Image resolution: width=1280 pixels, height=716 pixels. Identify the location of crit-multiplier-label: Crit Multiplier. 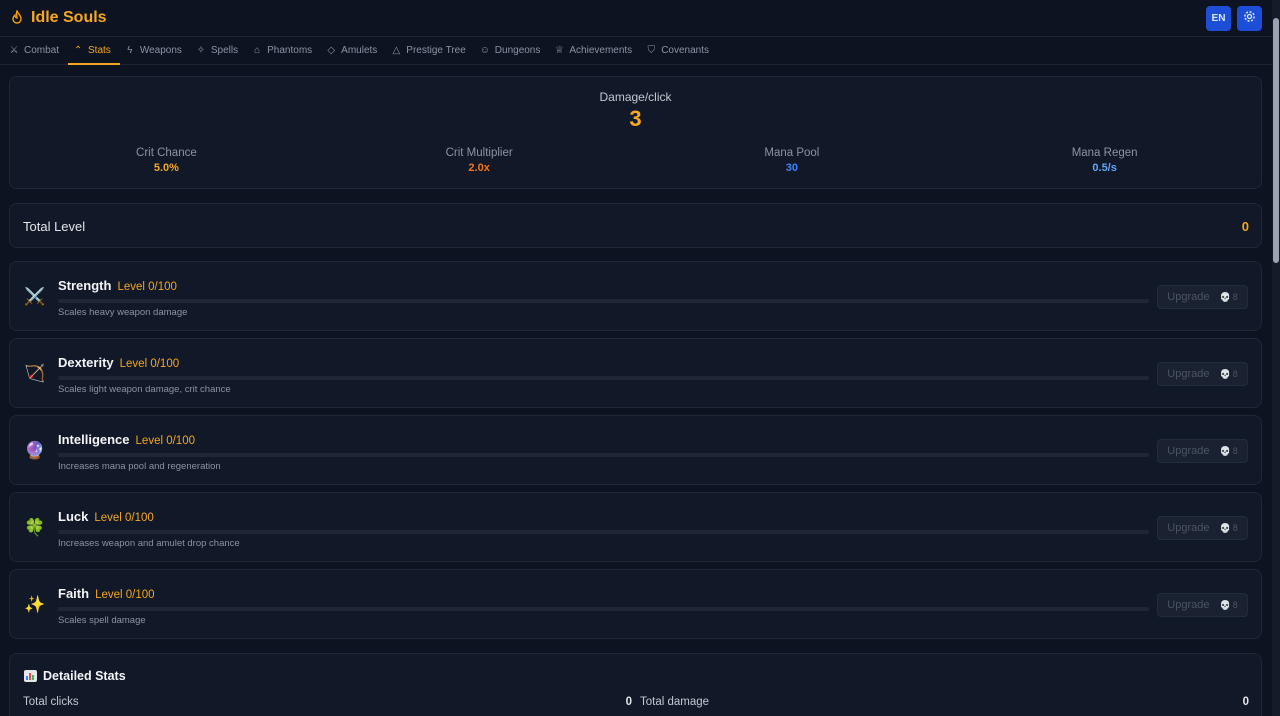
(479, 153).